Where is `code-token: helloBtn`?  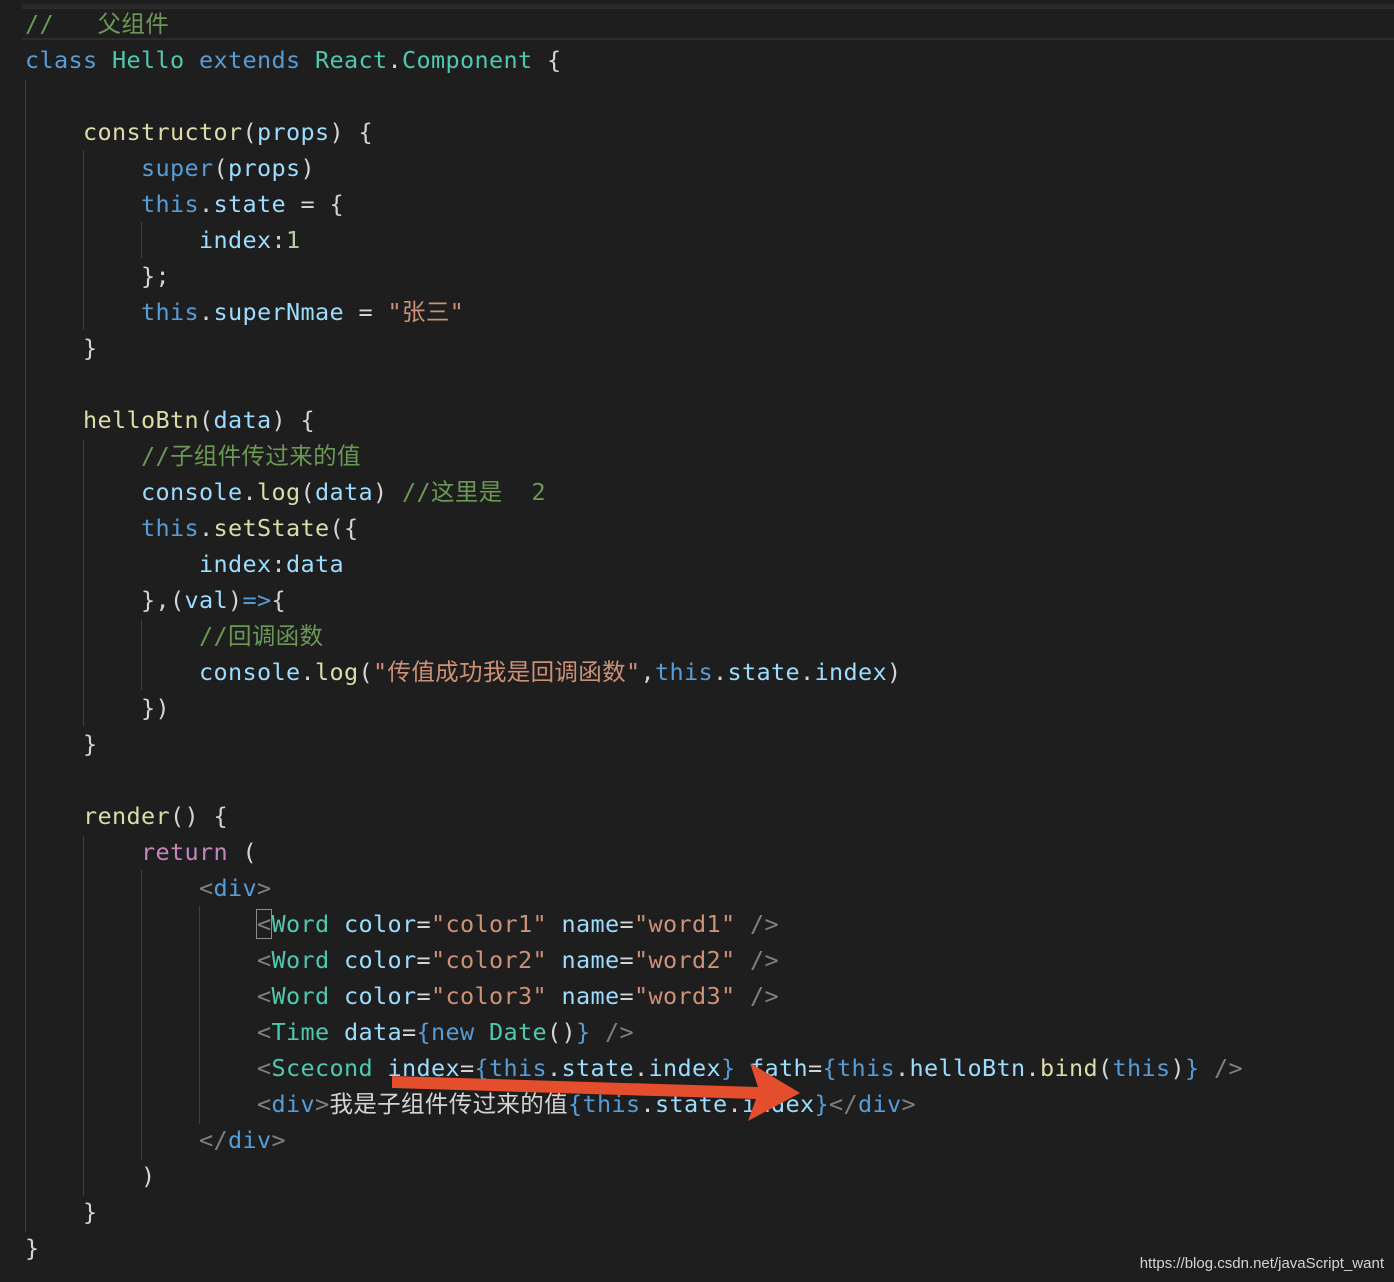 code-token: helloBtn is located at coordinates (967, 1068).